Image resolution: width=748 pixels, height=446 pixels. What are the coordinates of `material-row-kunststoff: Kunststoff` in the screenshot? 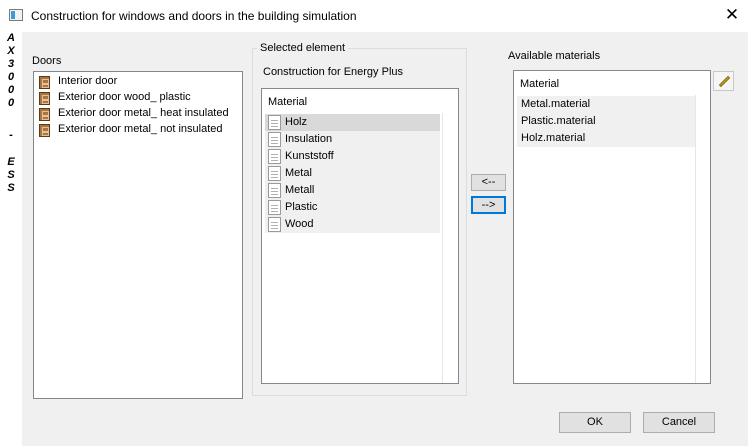 It's located at (352, 156).